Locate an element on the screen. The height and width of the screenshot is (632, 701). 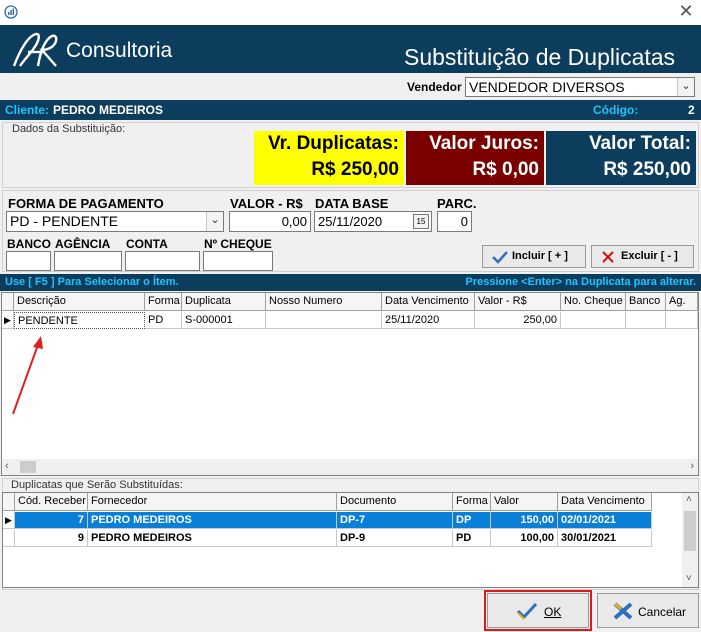
column-header: Fornecedor is located at coordinates (212, 502).